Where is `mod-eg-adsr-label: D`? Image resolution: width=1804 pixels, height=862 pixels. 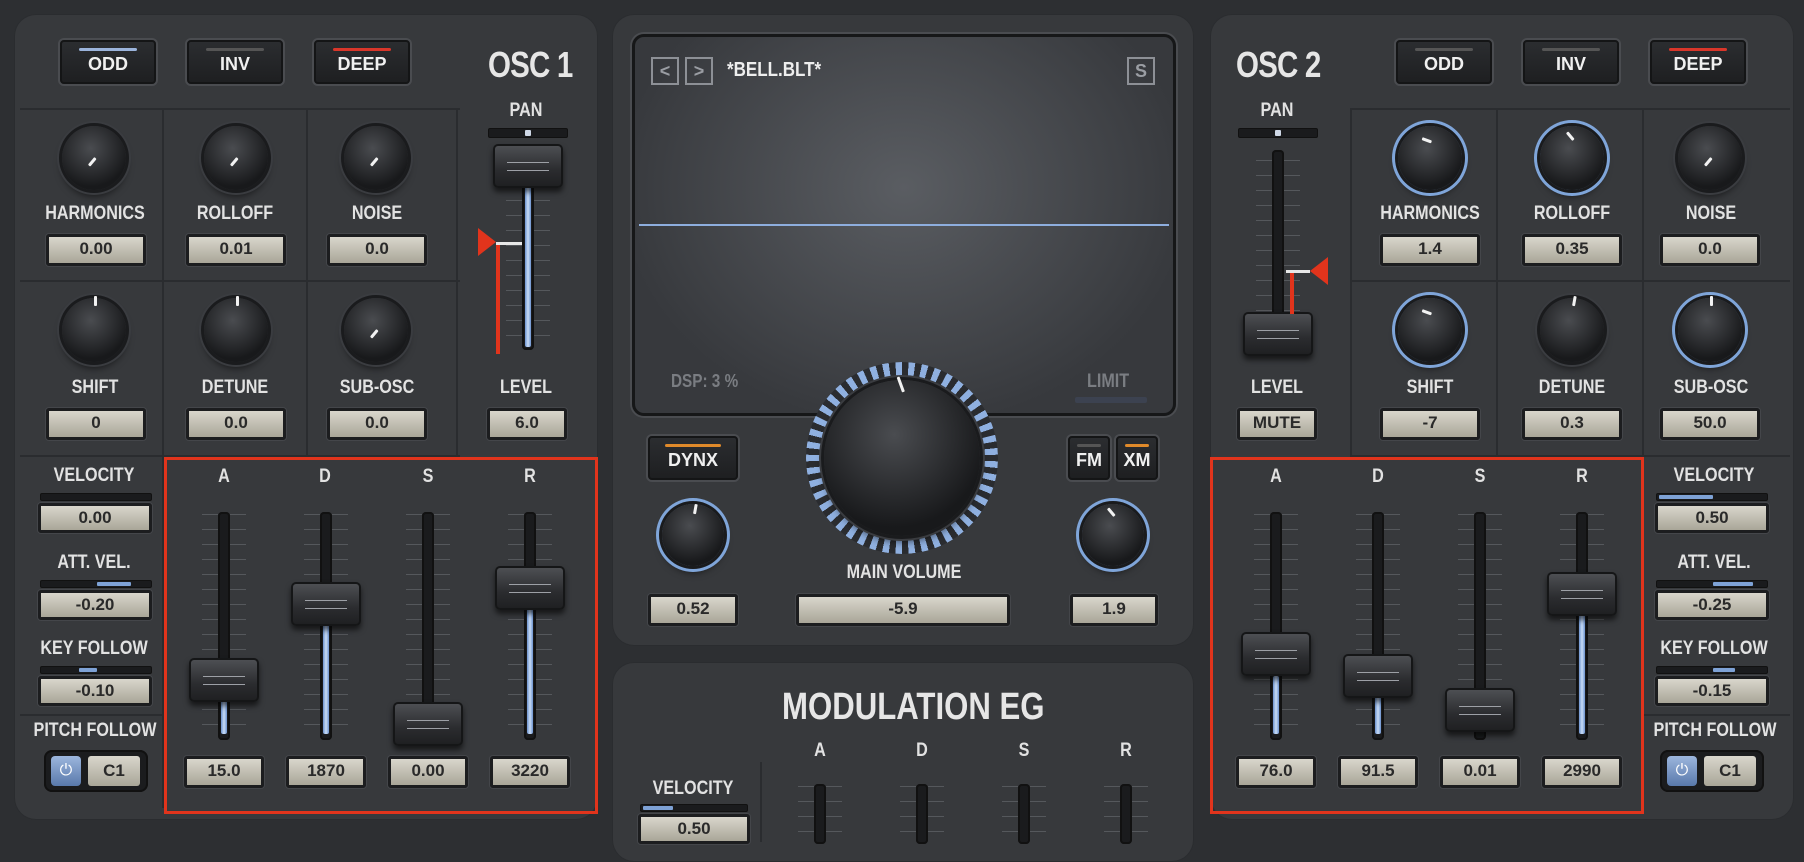
mod-eg-adsr-label: D is located at coordinates (922, 750).